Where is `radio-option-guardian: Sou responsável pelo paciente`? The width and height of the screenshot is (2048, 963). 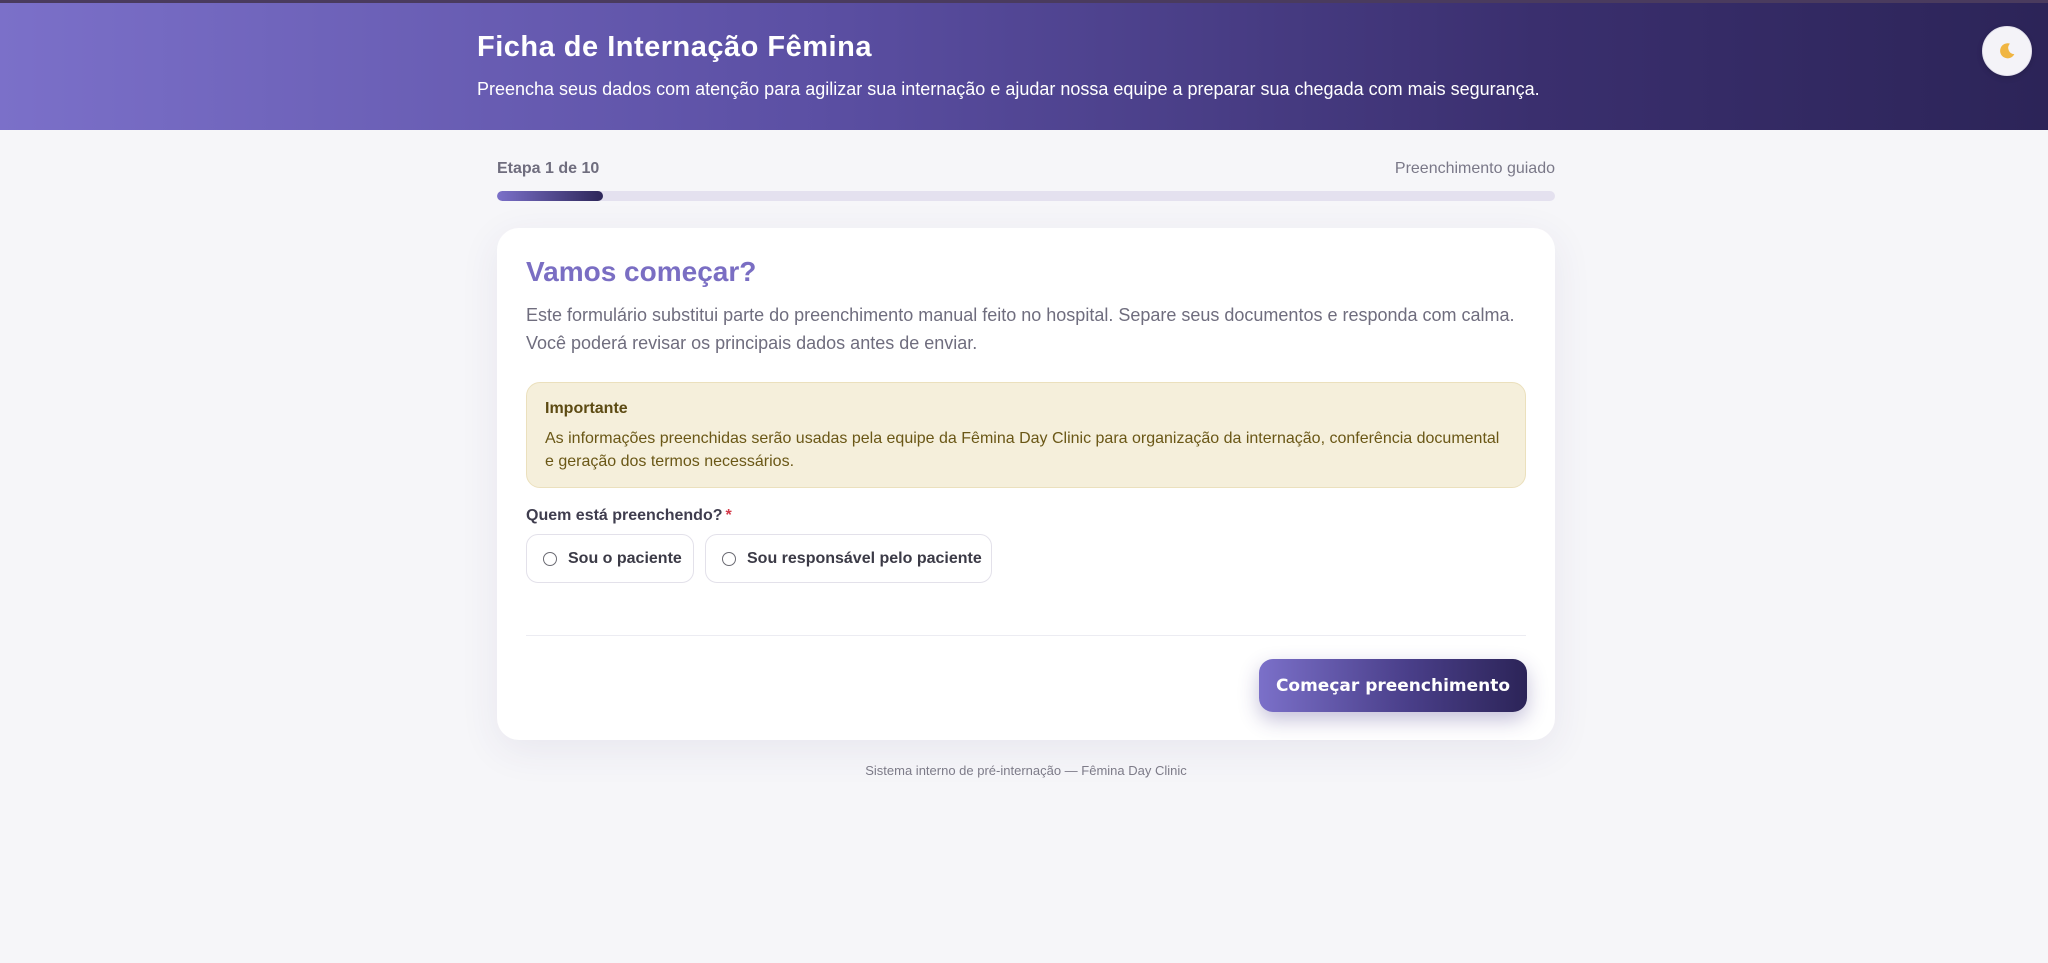 radio-option-guardian: Sou responsável pelo paciente is located at coordinates (848, 558).